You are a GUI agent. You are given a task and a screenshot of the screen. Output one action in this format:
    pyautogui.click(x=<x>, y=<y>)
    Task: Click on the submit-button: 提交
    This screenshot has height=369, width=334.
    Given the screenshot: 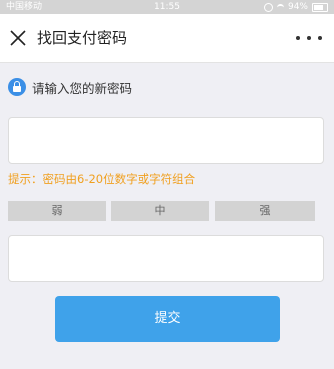 What is the action you would take?
    pyautogui.click(x=167, y=319)
    